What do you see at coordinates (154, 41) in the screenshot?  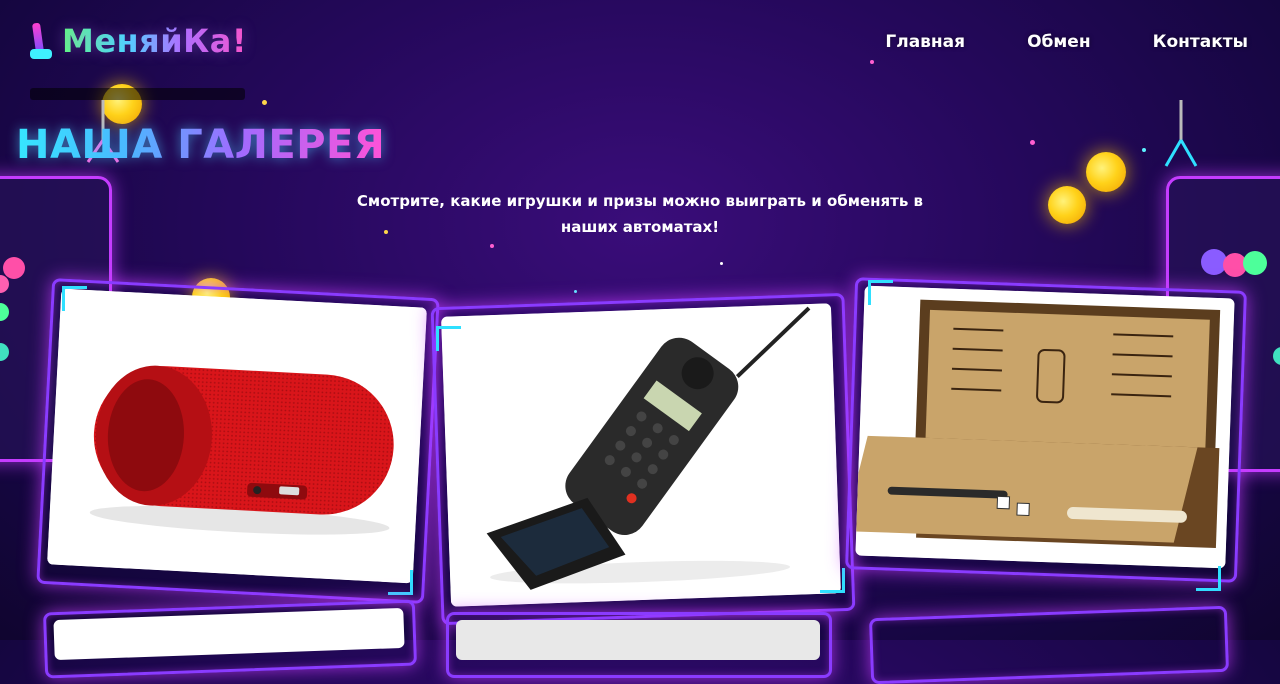 I see `logo-text: МеняйКа!` at bounding box center [154, 41].